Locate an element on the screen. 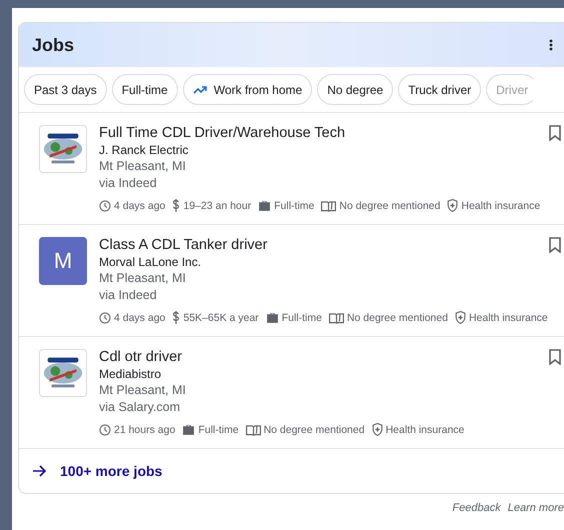  filter-chip: Truck driver is located at coordinates (440, 89).